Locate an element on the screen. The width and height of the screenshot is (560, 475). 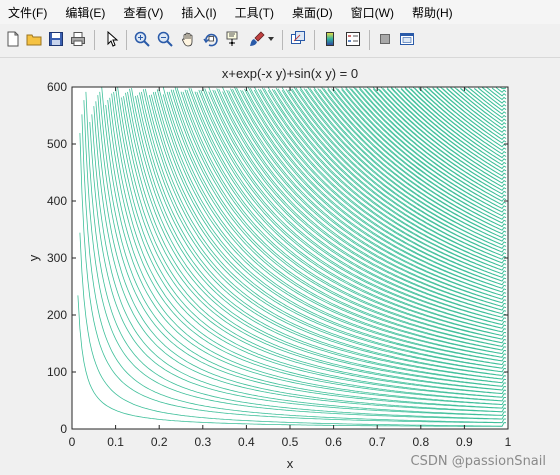
zoom-out-icon is located at coordinates (165, 39).